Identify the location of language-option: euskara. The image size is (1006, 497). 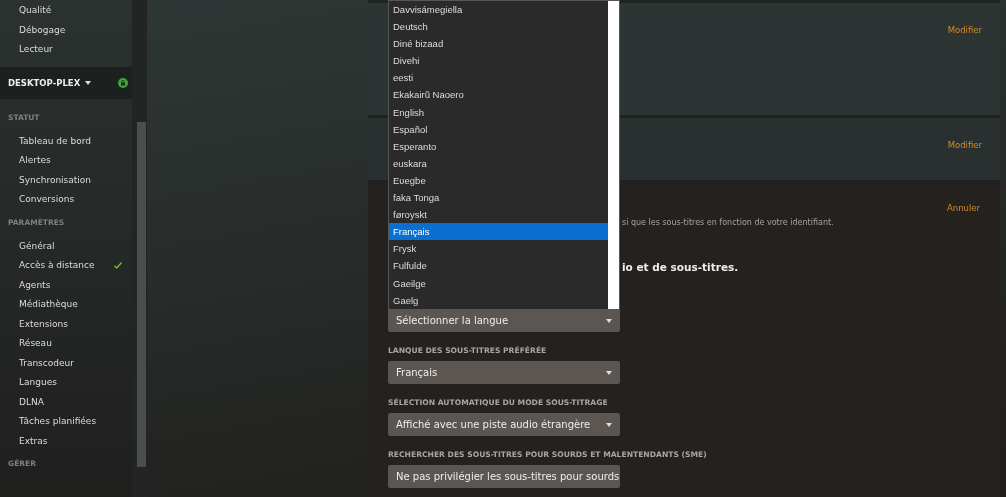
(498, 163).